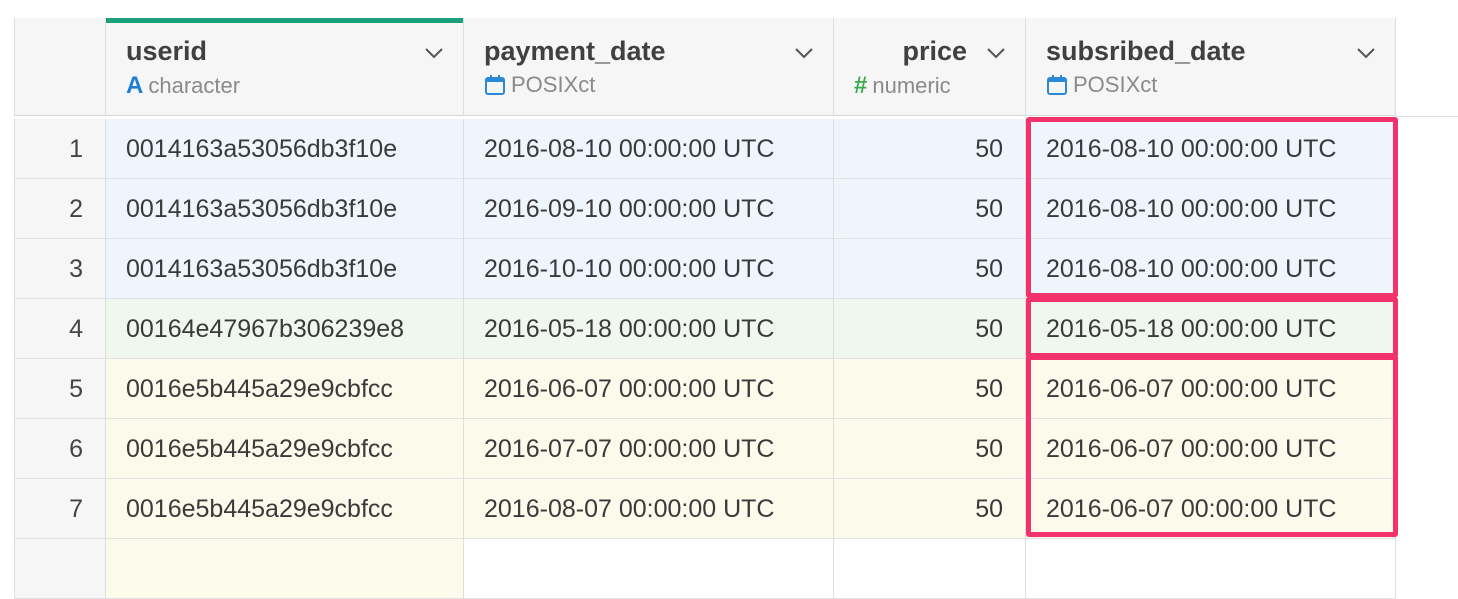 The image size is (1458, 599). Describe the element at coordinates (135, 85) in the screenshot. I see `character-type-icon: A` at that location.